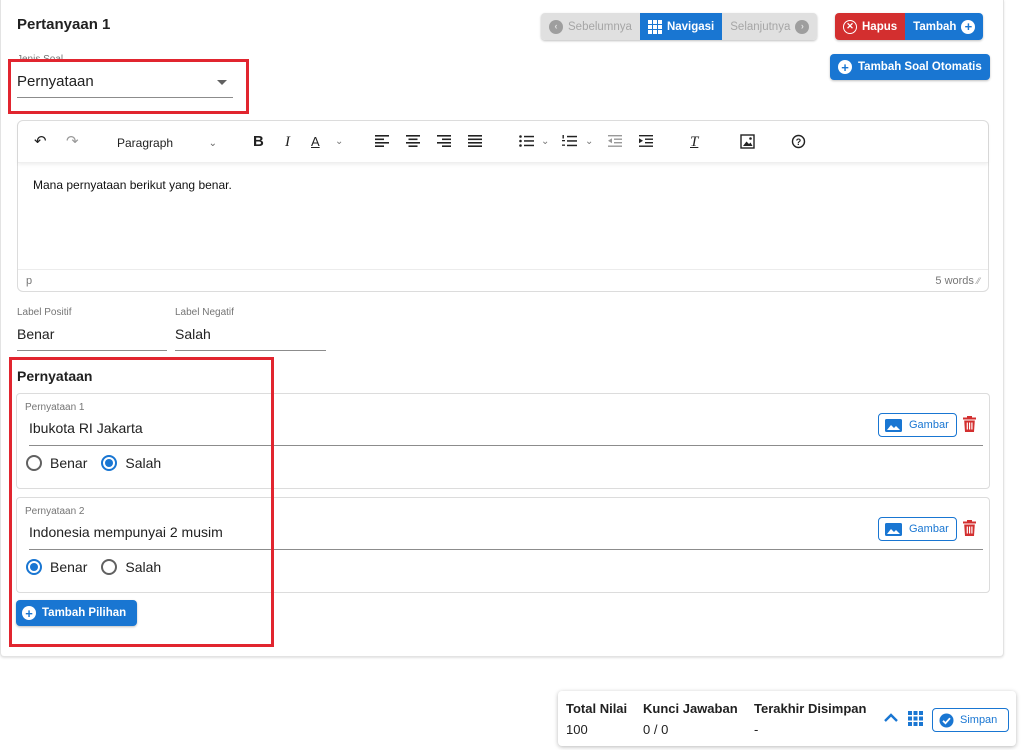 The height and width of the screenshot is (750, 1024). I want to click on navigate-button: Navigasi, so click(681, 26).